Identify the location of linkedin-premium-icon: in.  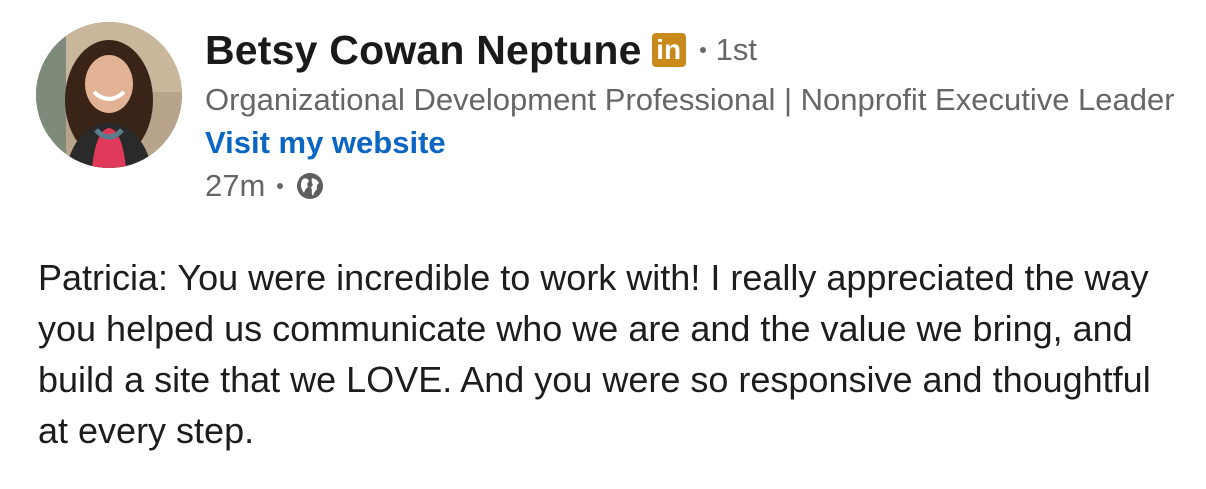
(668, 50).